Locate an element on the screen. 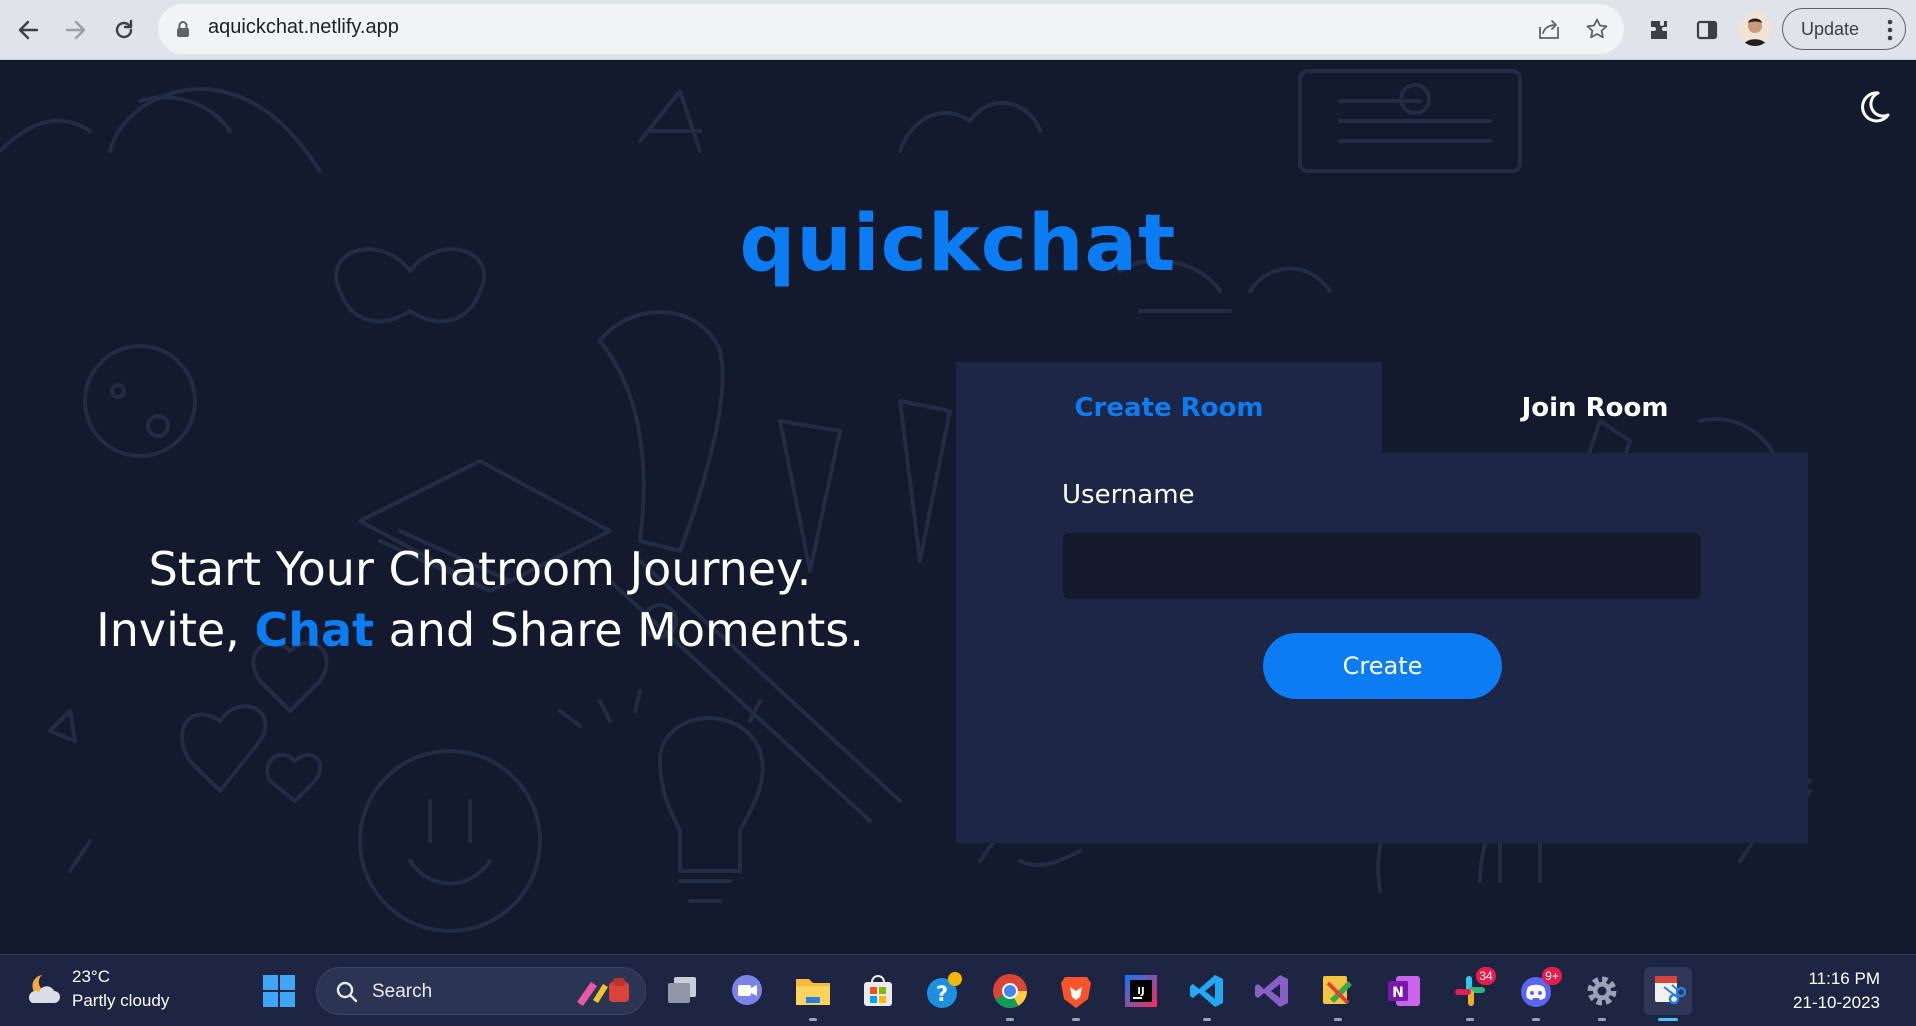  tab-join-room: Join Room is located at coordinates (1595, 407).